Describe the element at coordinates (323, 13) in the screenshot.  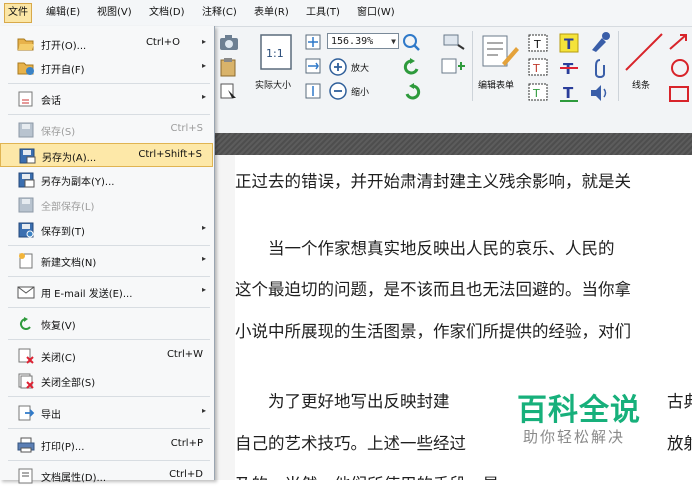
I see `menu-tools: 工具(T)` at that location.